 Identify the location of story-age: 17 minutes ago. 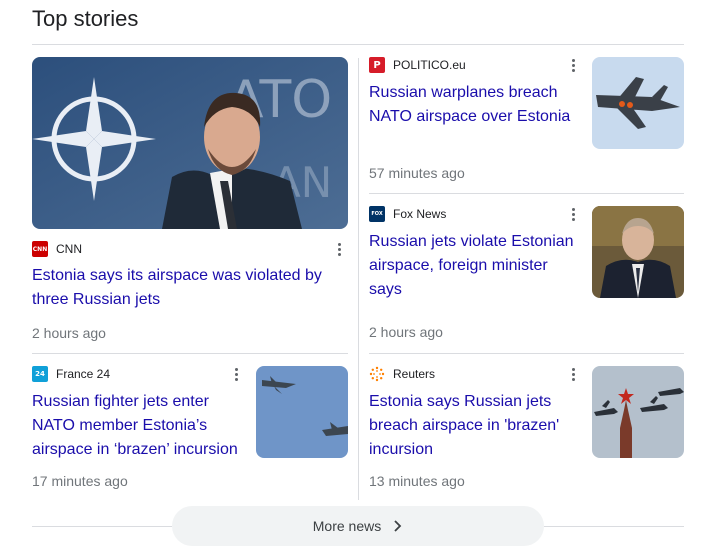
(80, 481).